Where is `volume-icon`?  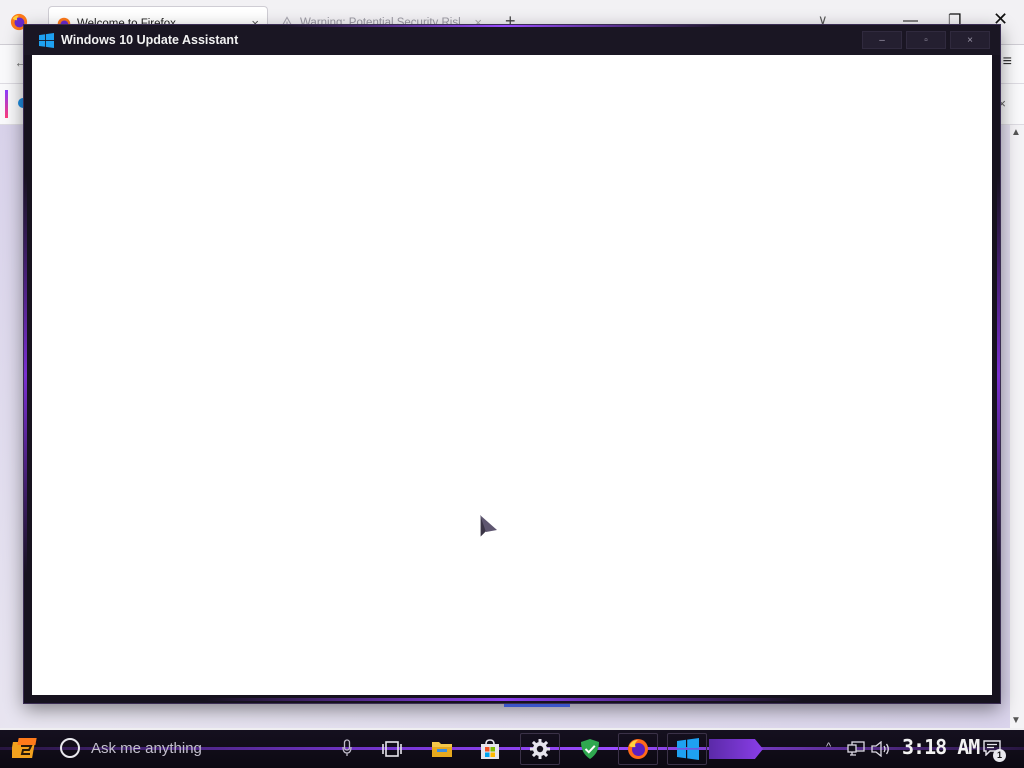 volume-icon is located at coordinates (880, 749).